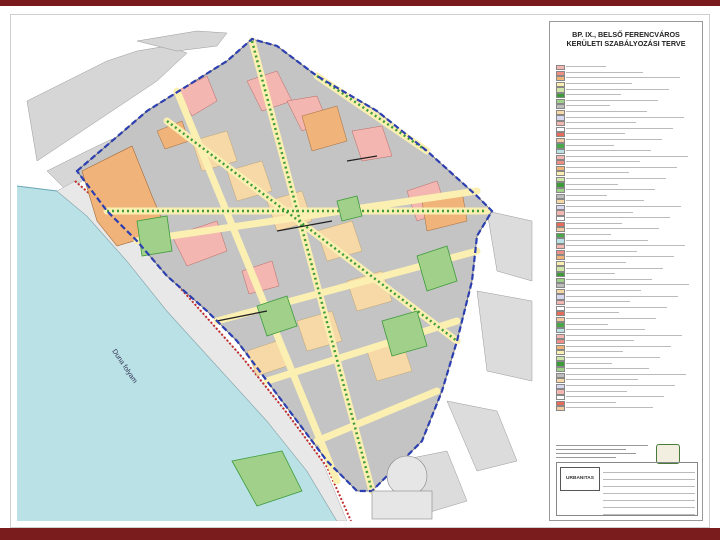 The height and width of the screenshot is (540, 720). I want to click on plan-title-line-1: BP. IX., BELSŐ FERENCVÁROS, so click(626, 34).